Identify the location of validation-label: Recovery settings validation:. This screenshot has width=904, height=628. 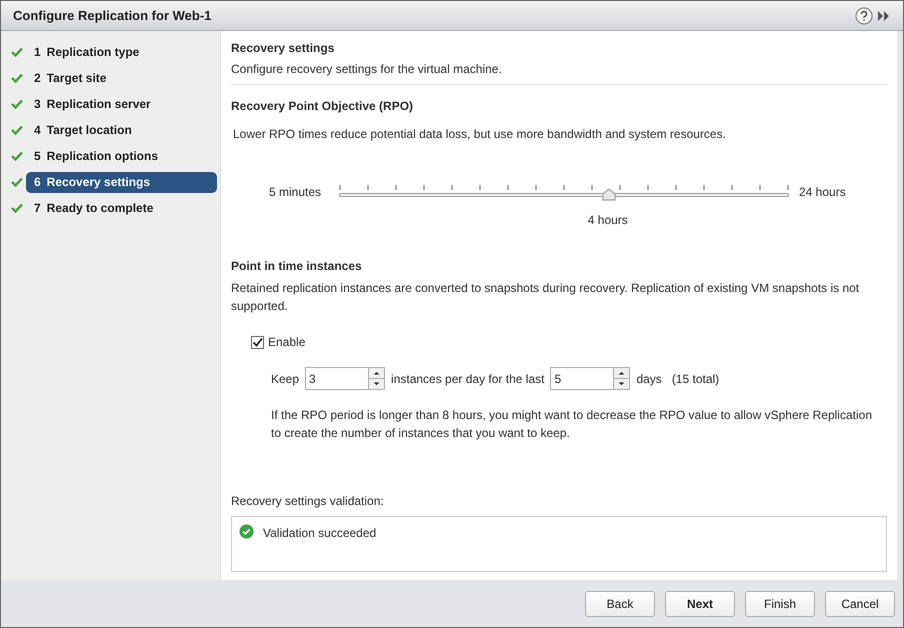
(308, 501).